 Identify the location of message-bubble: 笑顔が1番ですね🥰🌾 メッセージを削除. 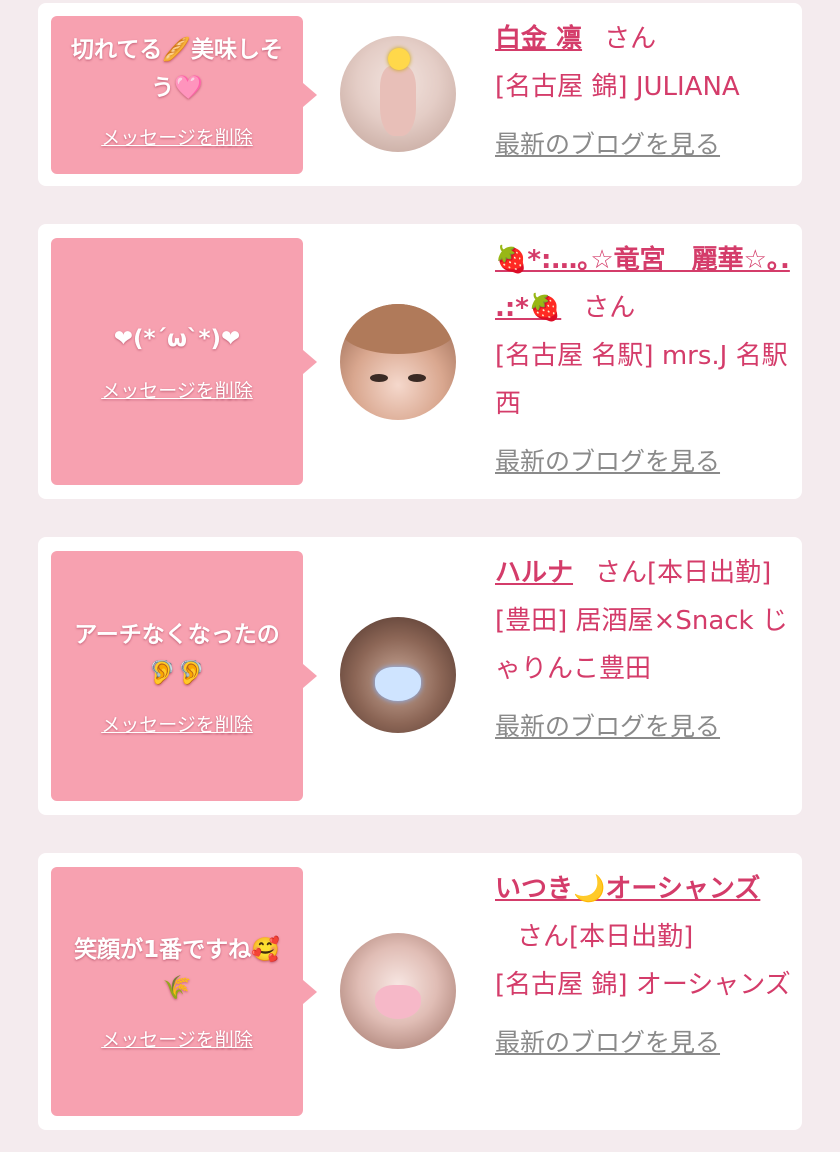
(184, 991).